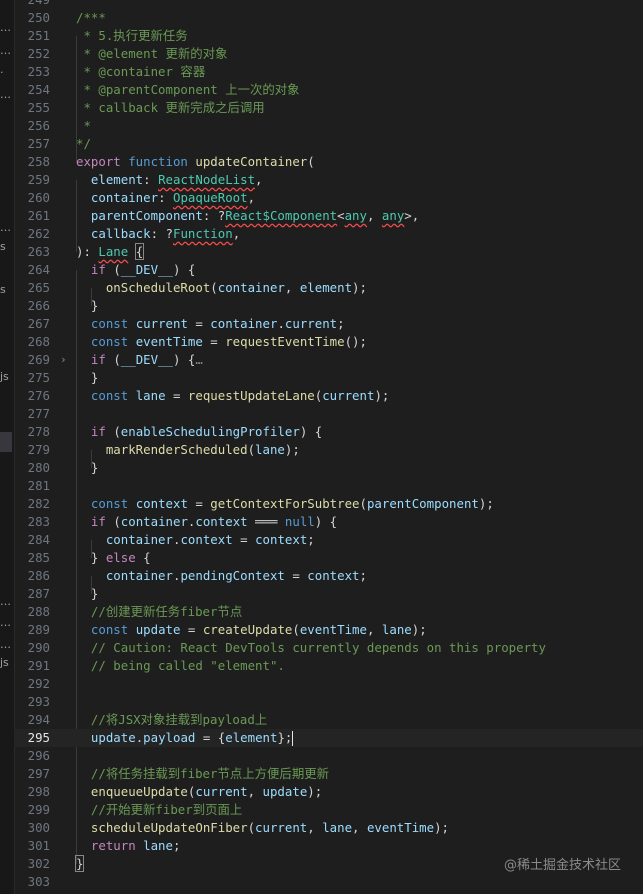 This screenshot has height=894, width=643. Describe the element at coordinates (328, 810) in the screenshot. I see `code-line: 299 //开始更新fiber到页面上` at that location.